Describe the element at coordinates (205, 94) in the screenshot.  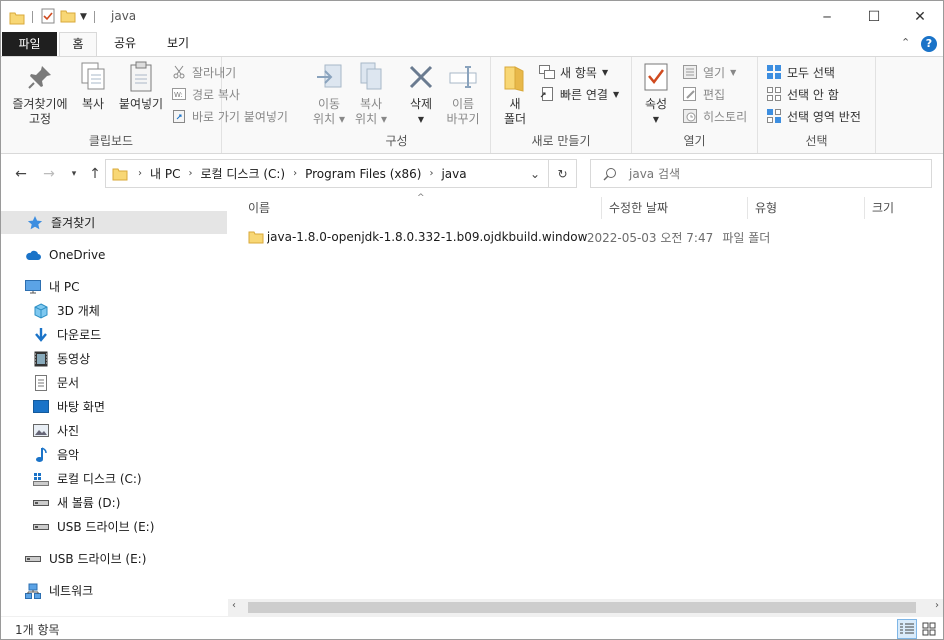
I see `copy-path-button: W: 경로 복사` at that location.